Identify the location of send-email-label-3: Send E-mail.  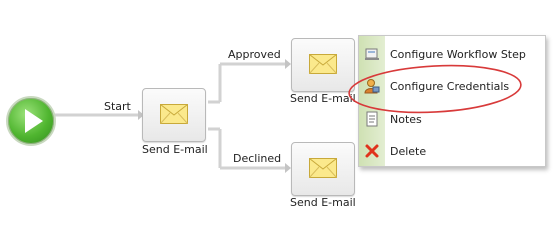
(323, 202).